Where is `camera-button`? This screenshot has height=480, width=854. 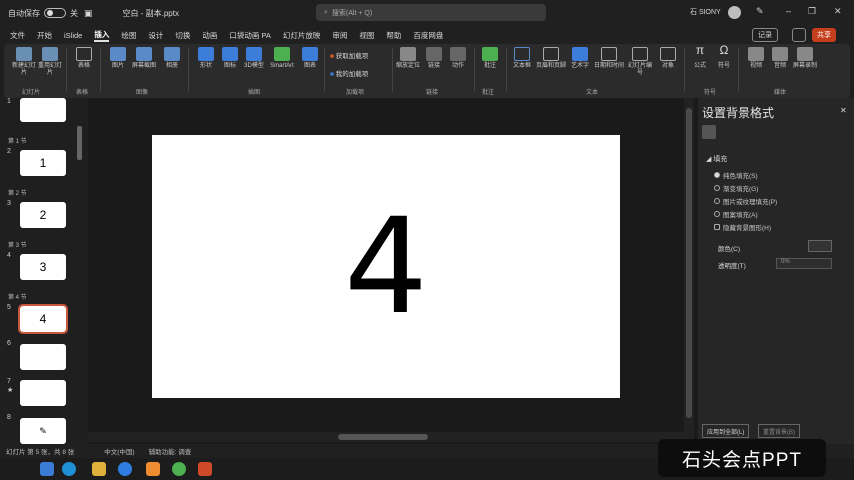
camera-button is located at coordinates (799, 35).